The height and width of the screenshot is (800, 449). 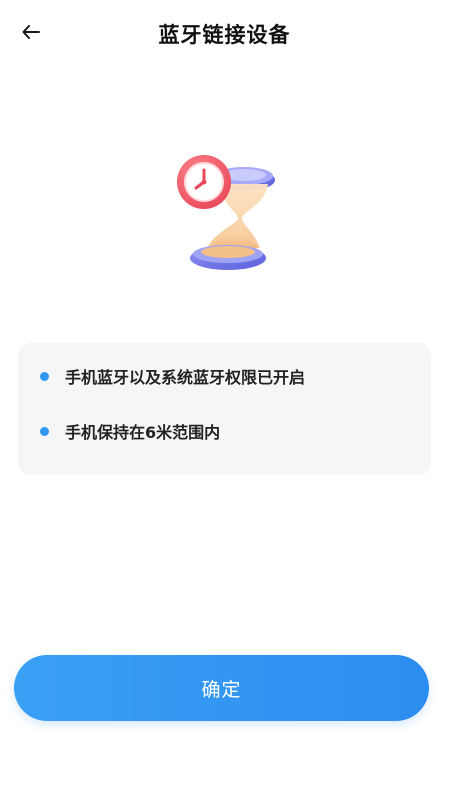 I want to click on header-bar: 蓝牙链接设备, so click(x=224, y=35).